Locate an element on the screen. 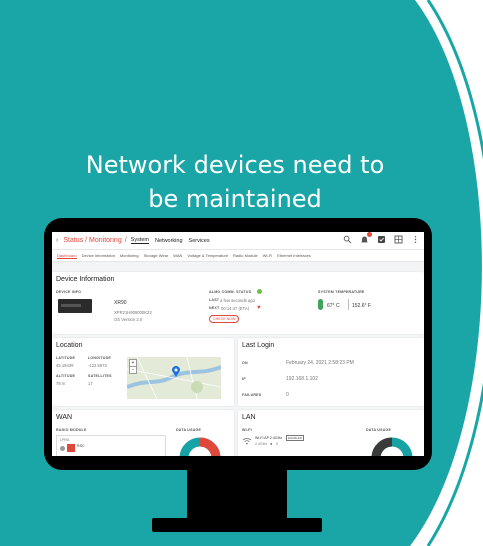 Image resolution: width=483 pixels, height=546 pixels. tab-voltage-temperature: Voltage & Temperature is located at coordinates (207, 255).